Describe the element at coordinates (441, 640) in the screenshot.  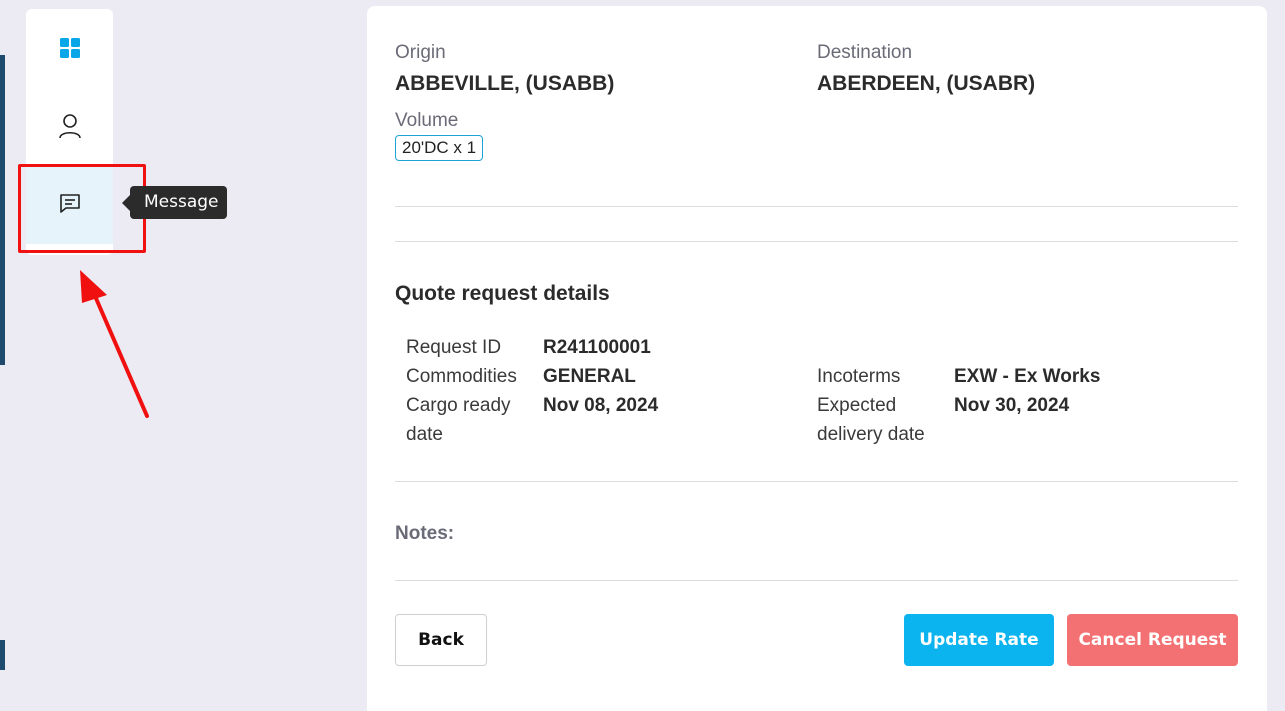
I see `back-button: Back` at that location.